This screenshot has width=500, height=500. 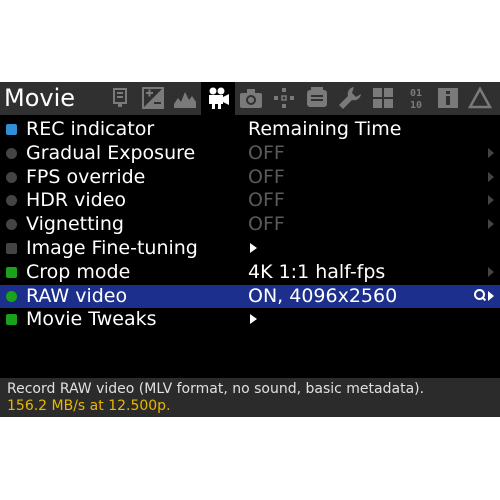 What do you see at coordinates (90, 129) in the screenshot?
I see `menu-item-label: REC indicator` at bounding box center [90, 129].